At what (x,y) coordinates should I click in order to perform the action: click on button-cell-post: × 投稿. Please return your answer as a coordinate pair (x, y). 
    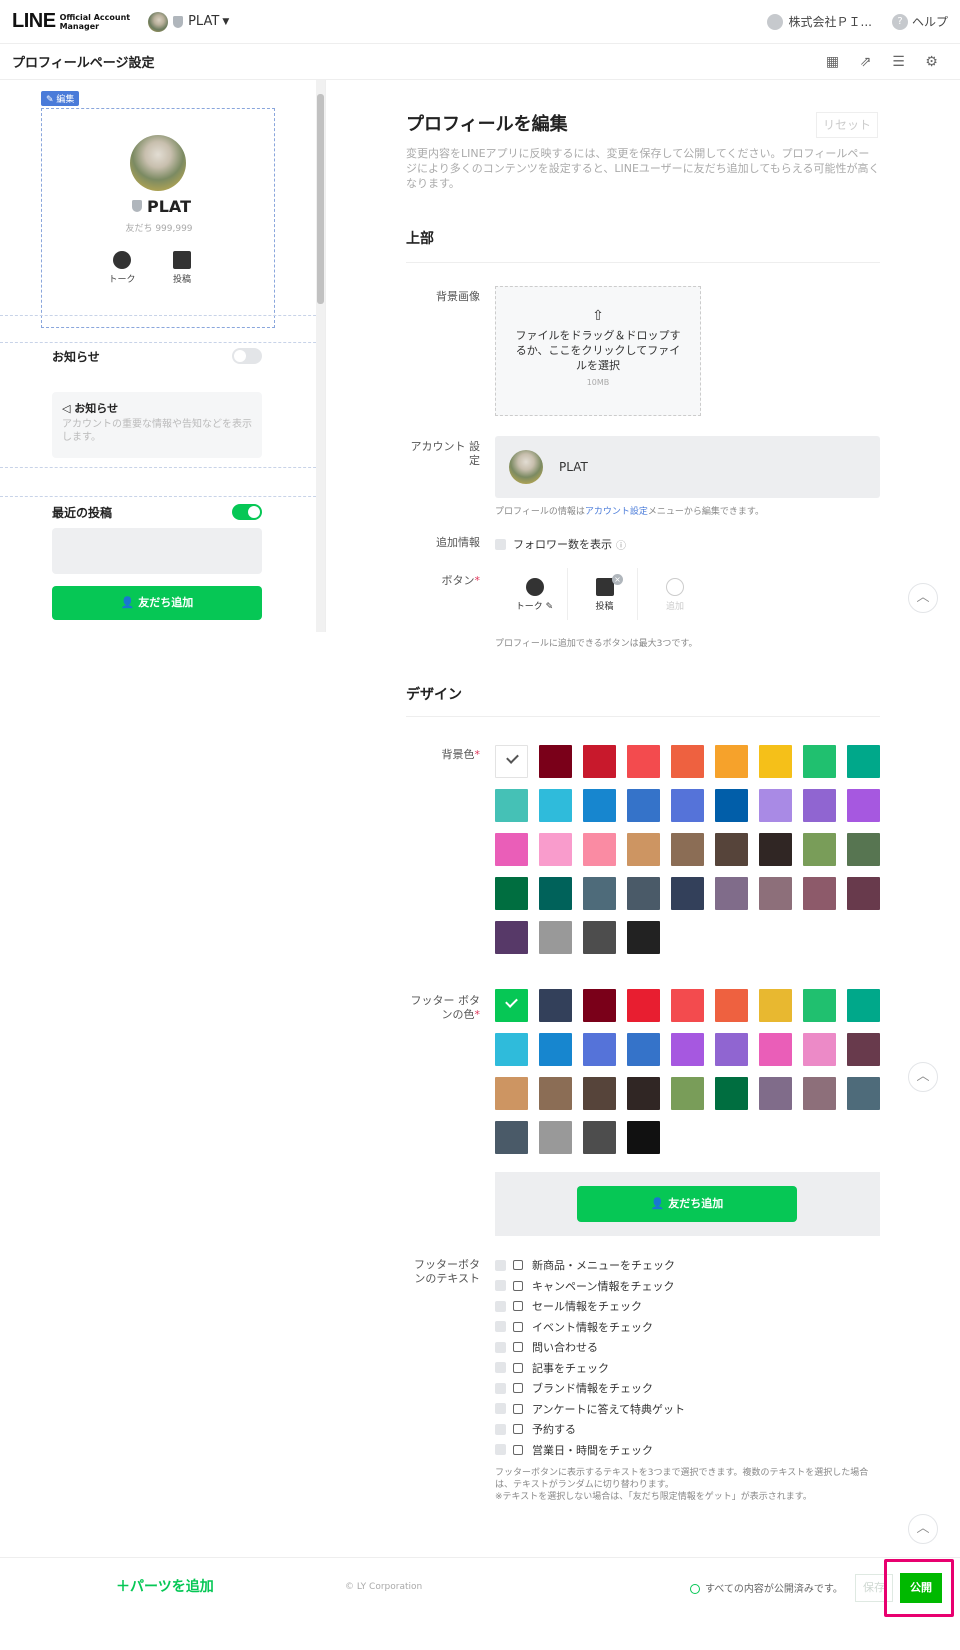
    Looking at the image, I should click on (605, 594).